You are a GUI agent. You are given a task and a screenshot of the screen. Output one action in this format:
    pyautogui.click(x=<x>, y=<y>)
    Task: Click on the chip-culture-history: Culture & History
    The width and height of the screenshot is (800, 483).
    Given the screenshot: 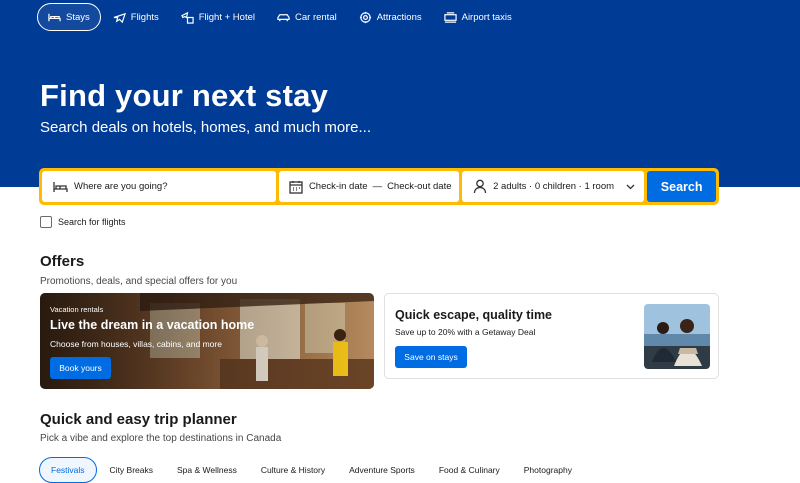 What is the action you would take?
    pyautogui.click(x=293, y=470)
    